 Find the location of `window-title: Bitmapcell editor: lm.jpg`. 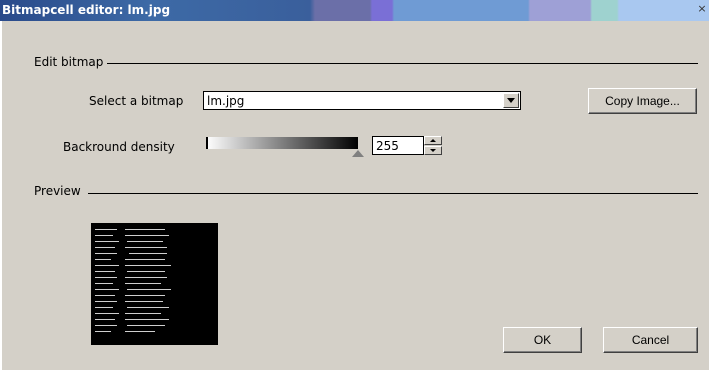

window-title: Bitmapcell editor: lm.jpg is located at coordinates (86, 10).